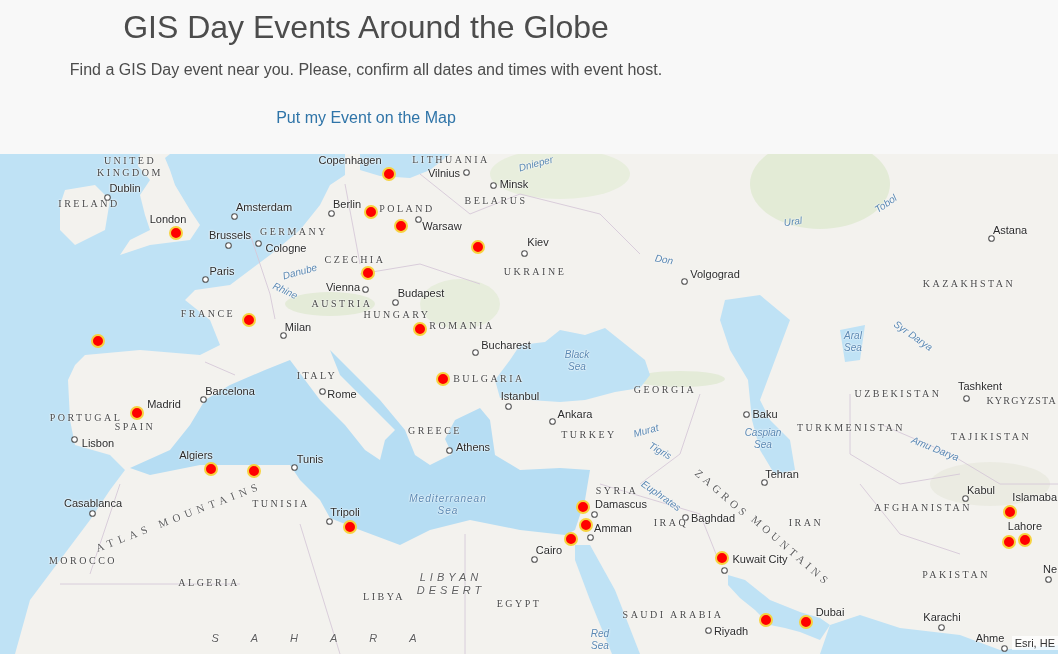 The width and height of the screenshot is (1058, 654). I want to click on city-label: Paris, so click(222, 271).